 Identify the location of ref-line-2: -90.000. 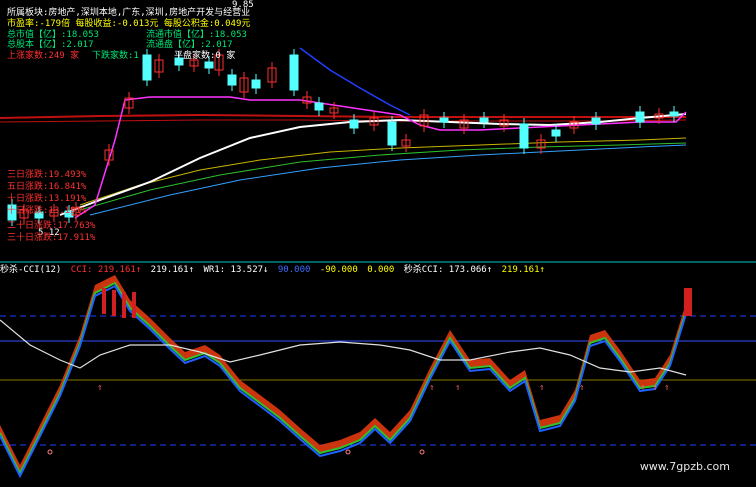
(338, 270).